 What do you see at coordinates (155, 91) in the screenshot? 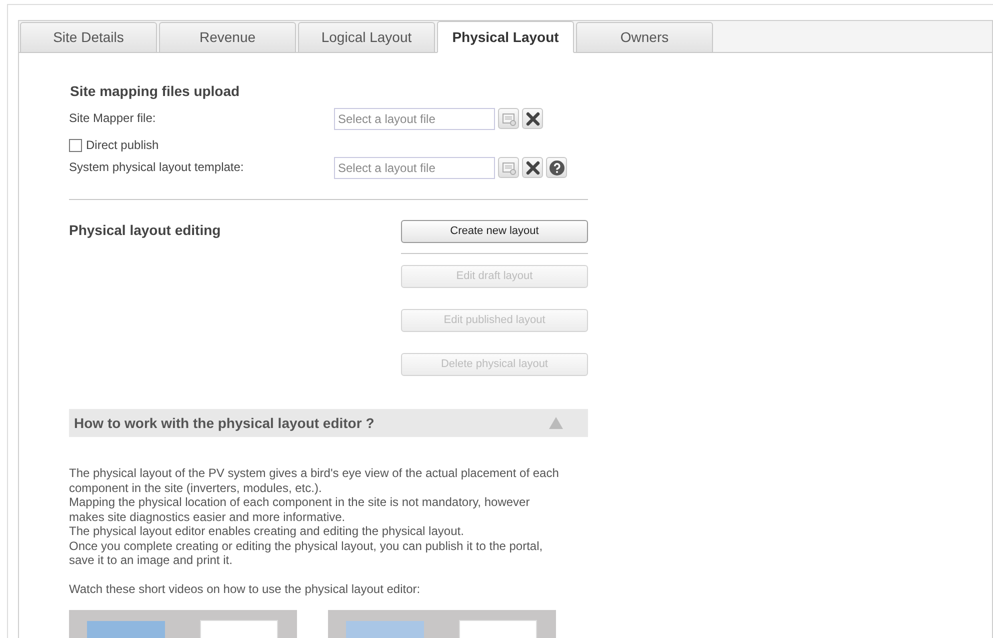
I see `section-title: Site mapping files upload` at bounding box center [155, 91].